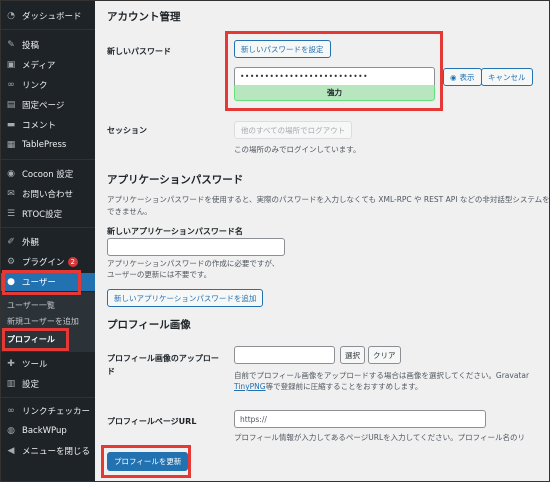  Describe the element at coordinates (129, 211) in the screenshot. I see `application-passwords-description-line2: できません。` at that location.